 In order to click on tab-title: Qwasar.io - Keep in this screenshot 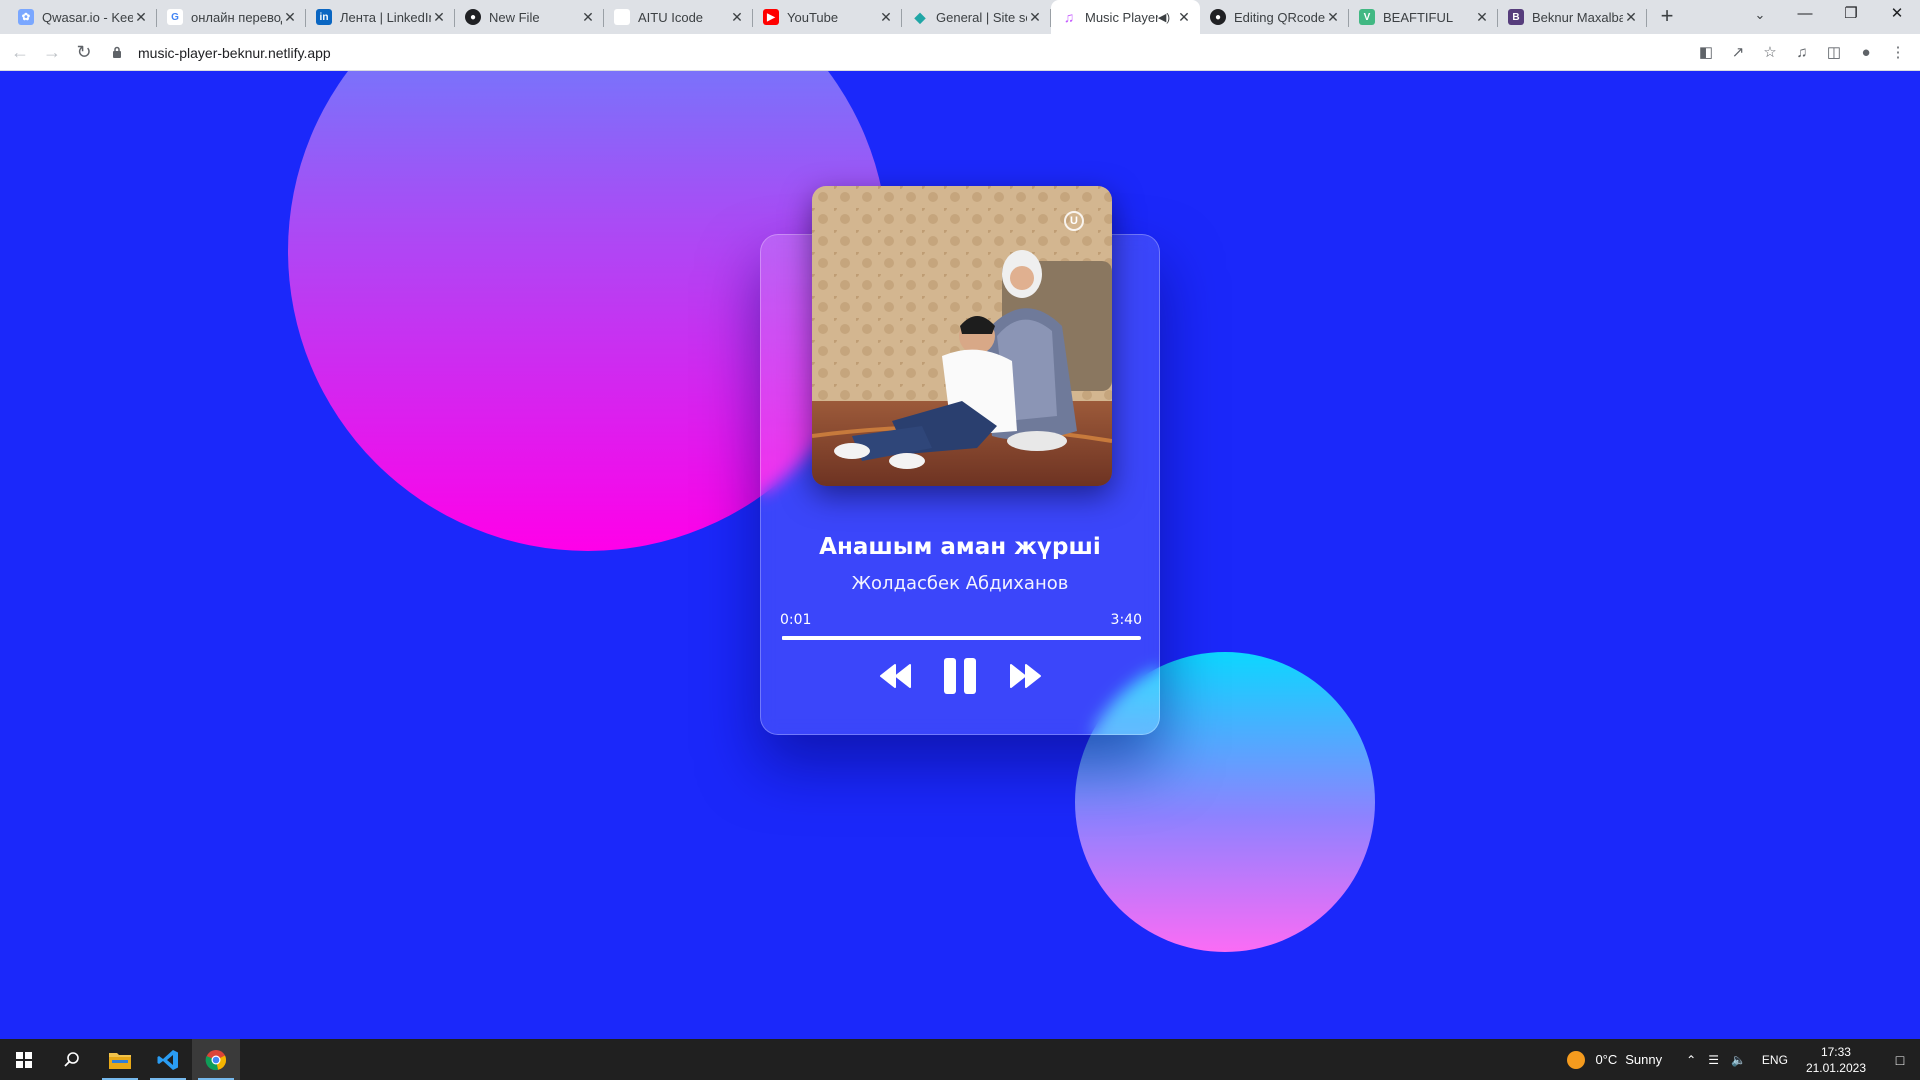, I will do `click(87, 17)`.